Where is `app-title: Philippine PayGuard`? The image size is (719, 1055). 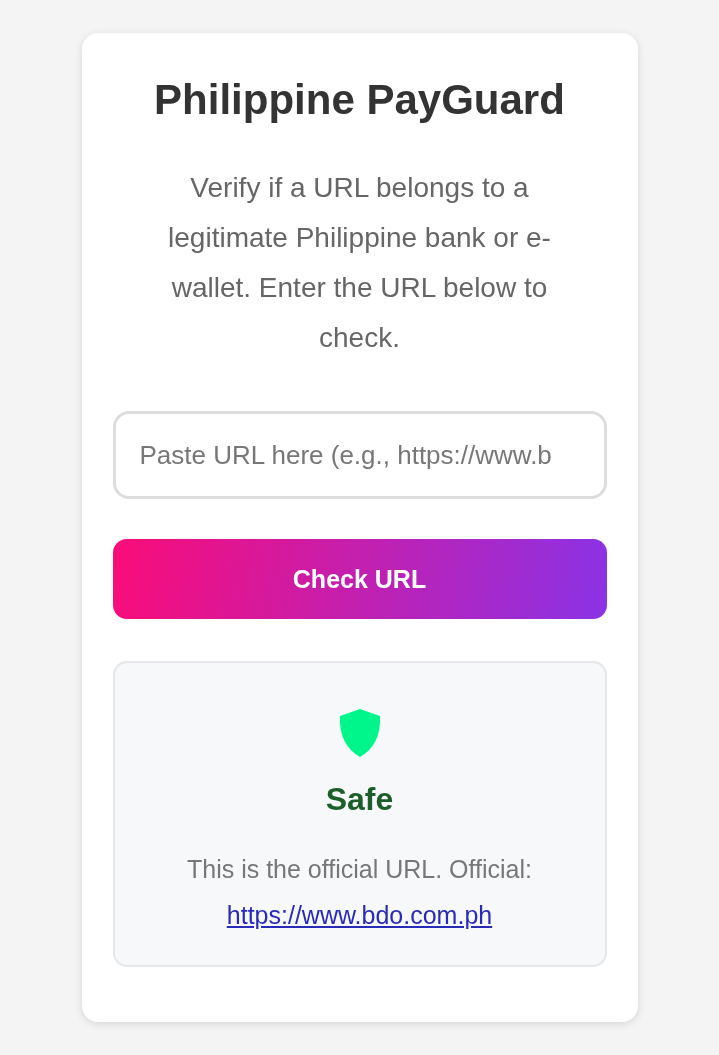 app-title: Philippine PayGuard is located at coordinates (359, 100).